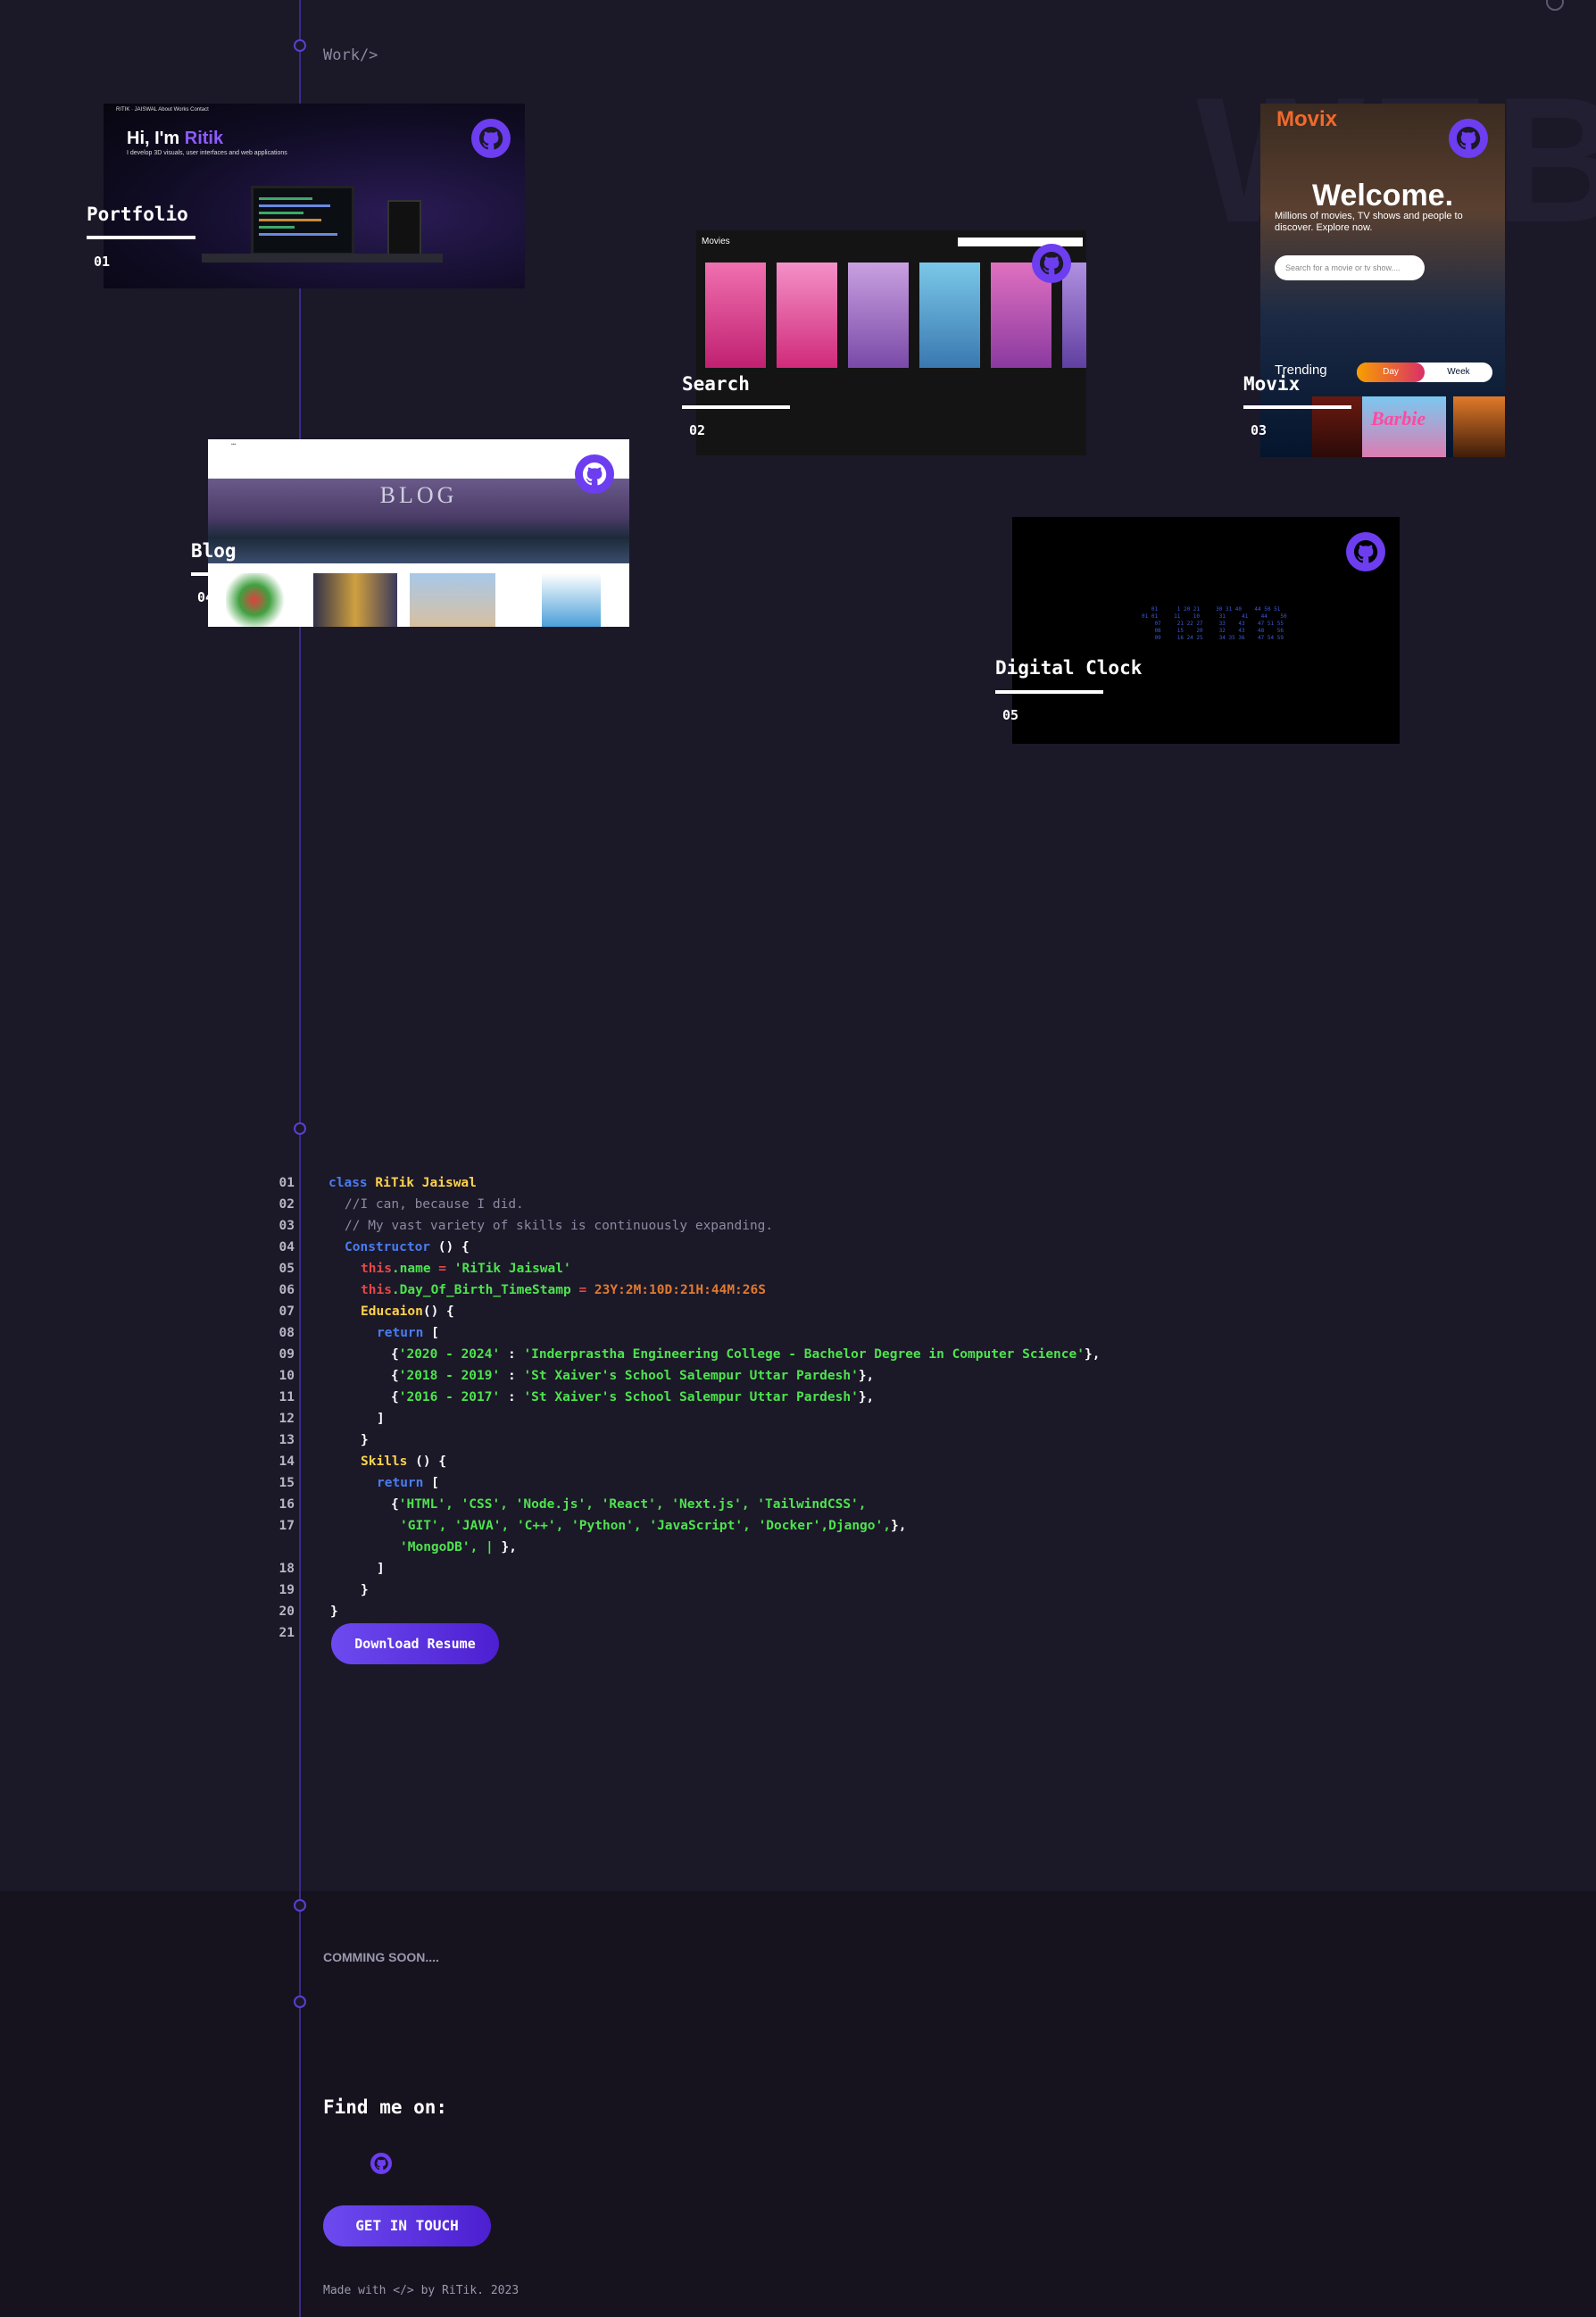 The height and width of the screenshot is (2317, 1596). Describe the element at coordinates (286, 1226) in the screenshot. I see `code-line-number: 03` at that location.